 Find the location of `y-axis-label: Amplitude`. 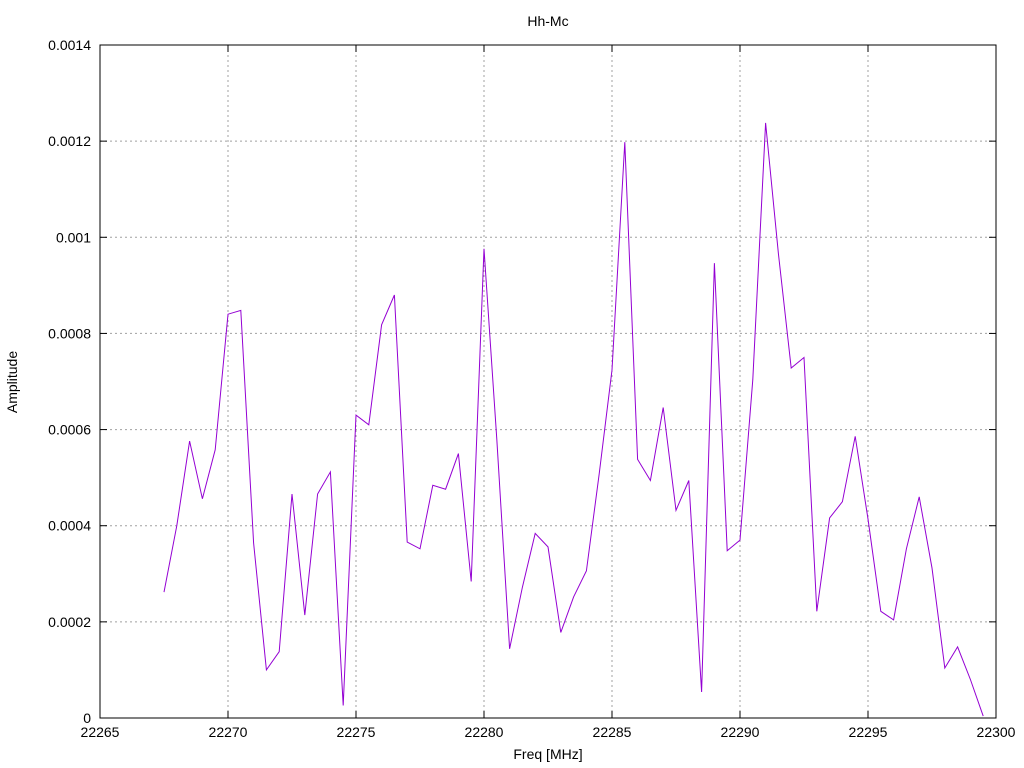

y-axis-label: Amplitude is located at coordinates (12, 382).